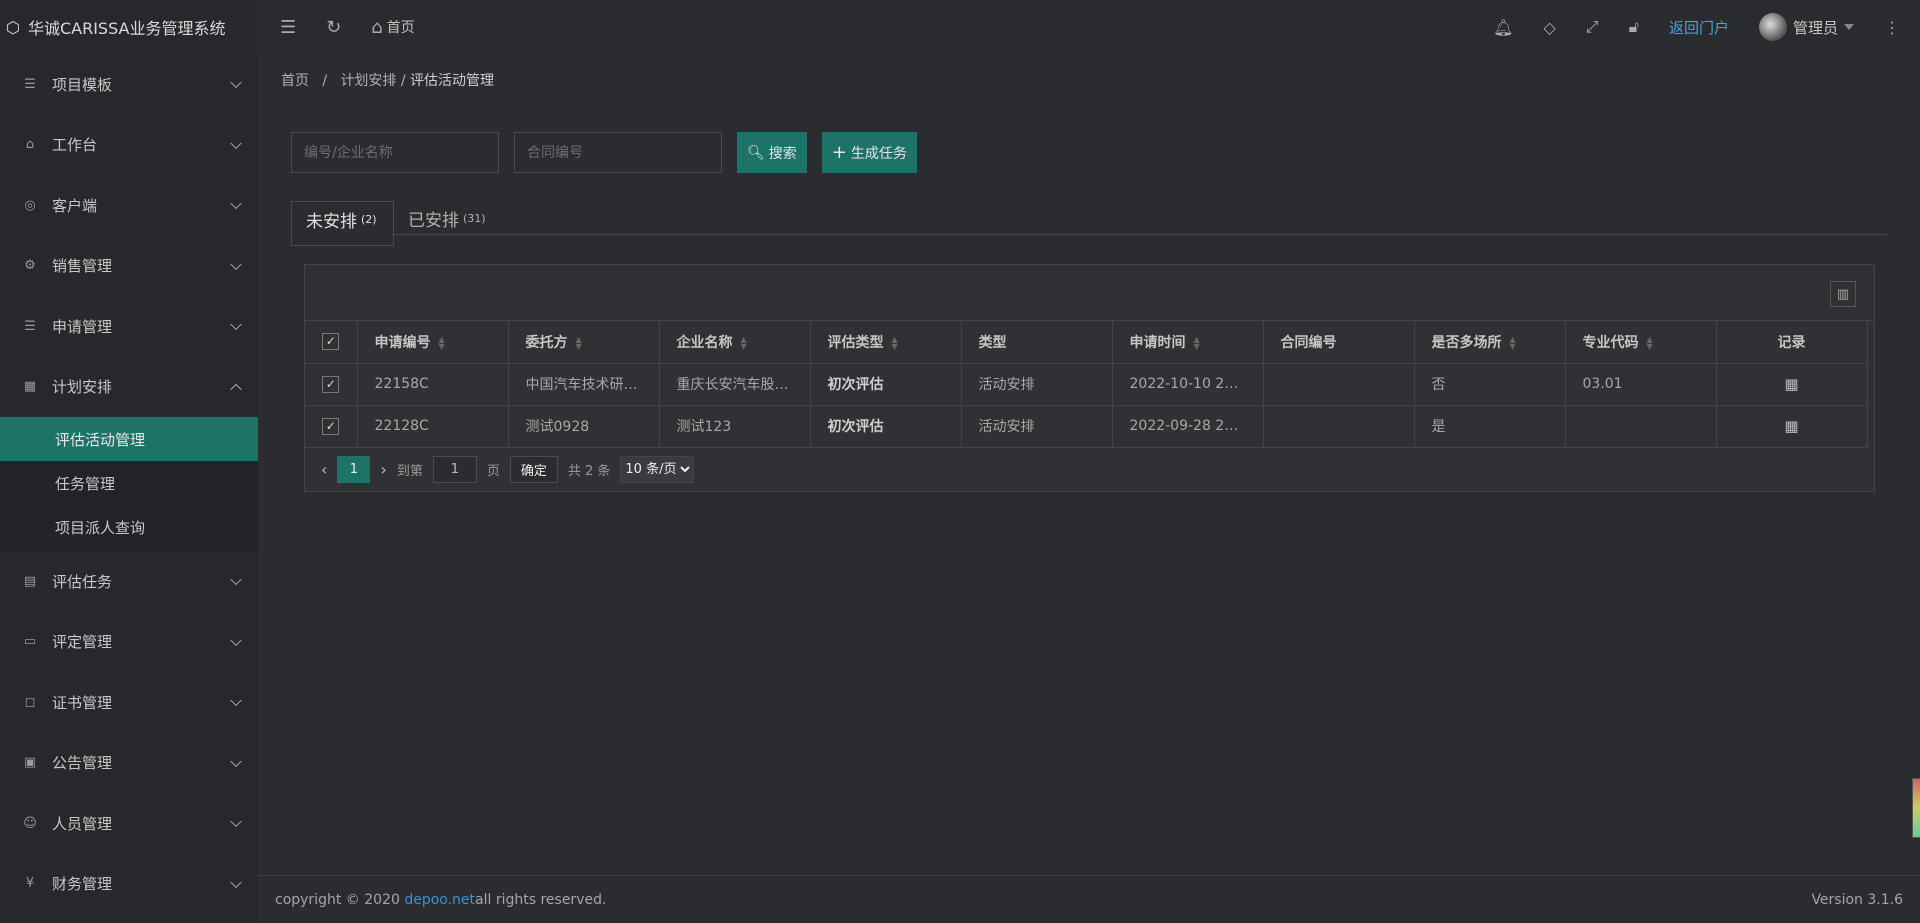  What do you see at coordinates (129, 884) in the screenshot?
I see `sidebar-item-11: ¥ 财务管理` at bounding box center [129, 884].